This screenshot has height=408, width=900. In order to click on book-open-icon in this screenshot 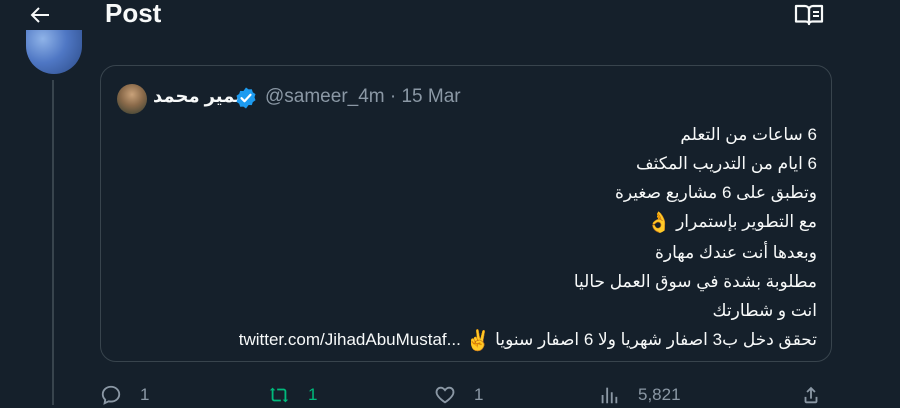, I will do `click(809, 15)`.